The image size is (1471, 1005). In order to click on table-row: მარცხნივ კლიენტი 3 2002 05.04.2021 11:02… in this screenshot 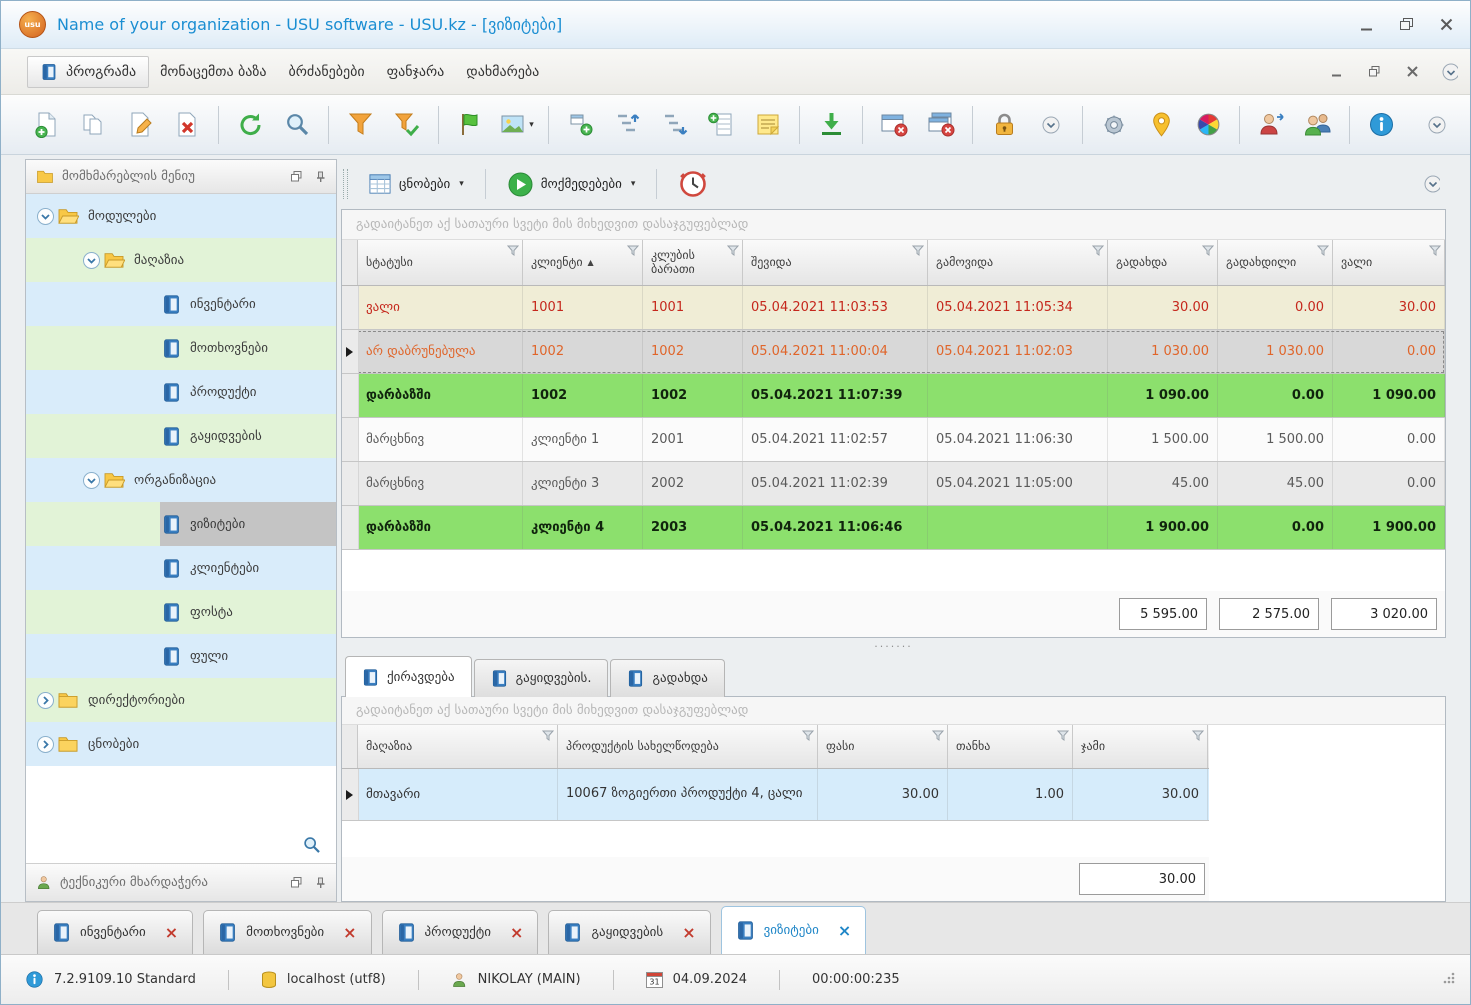, I will do `click(893, 484)`.